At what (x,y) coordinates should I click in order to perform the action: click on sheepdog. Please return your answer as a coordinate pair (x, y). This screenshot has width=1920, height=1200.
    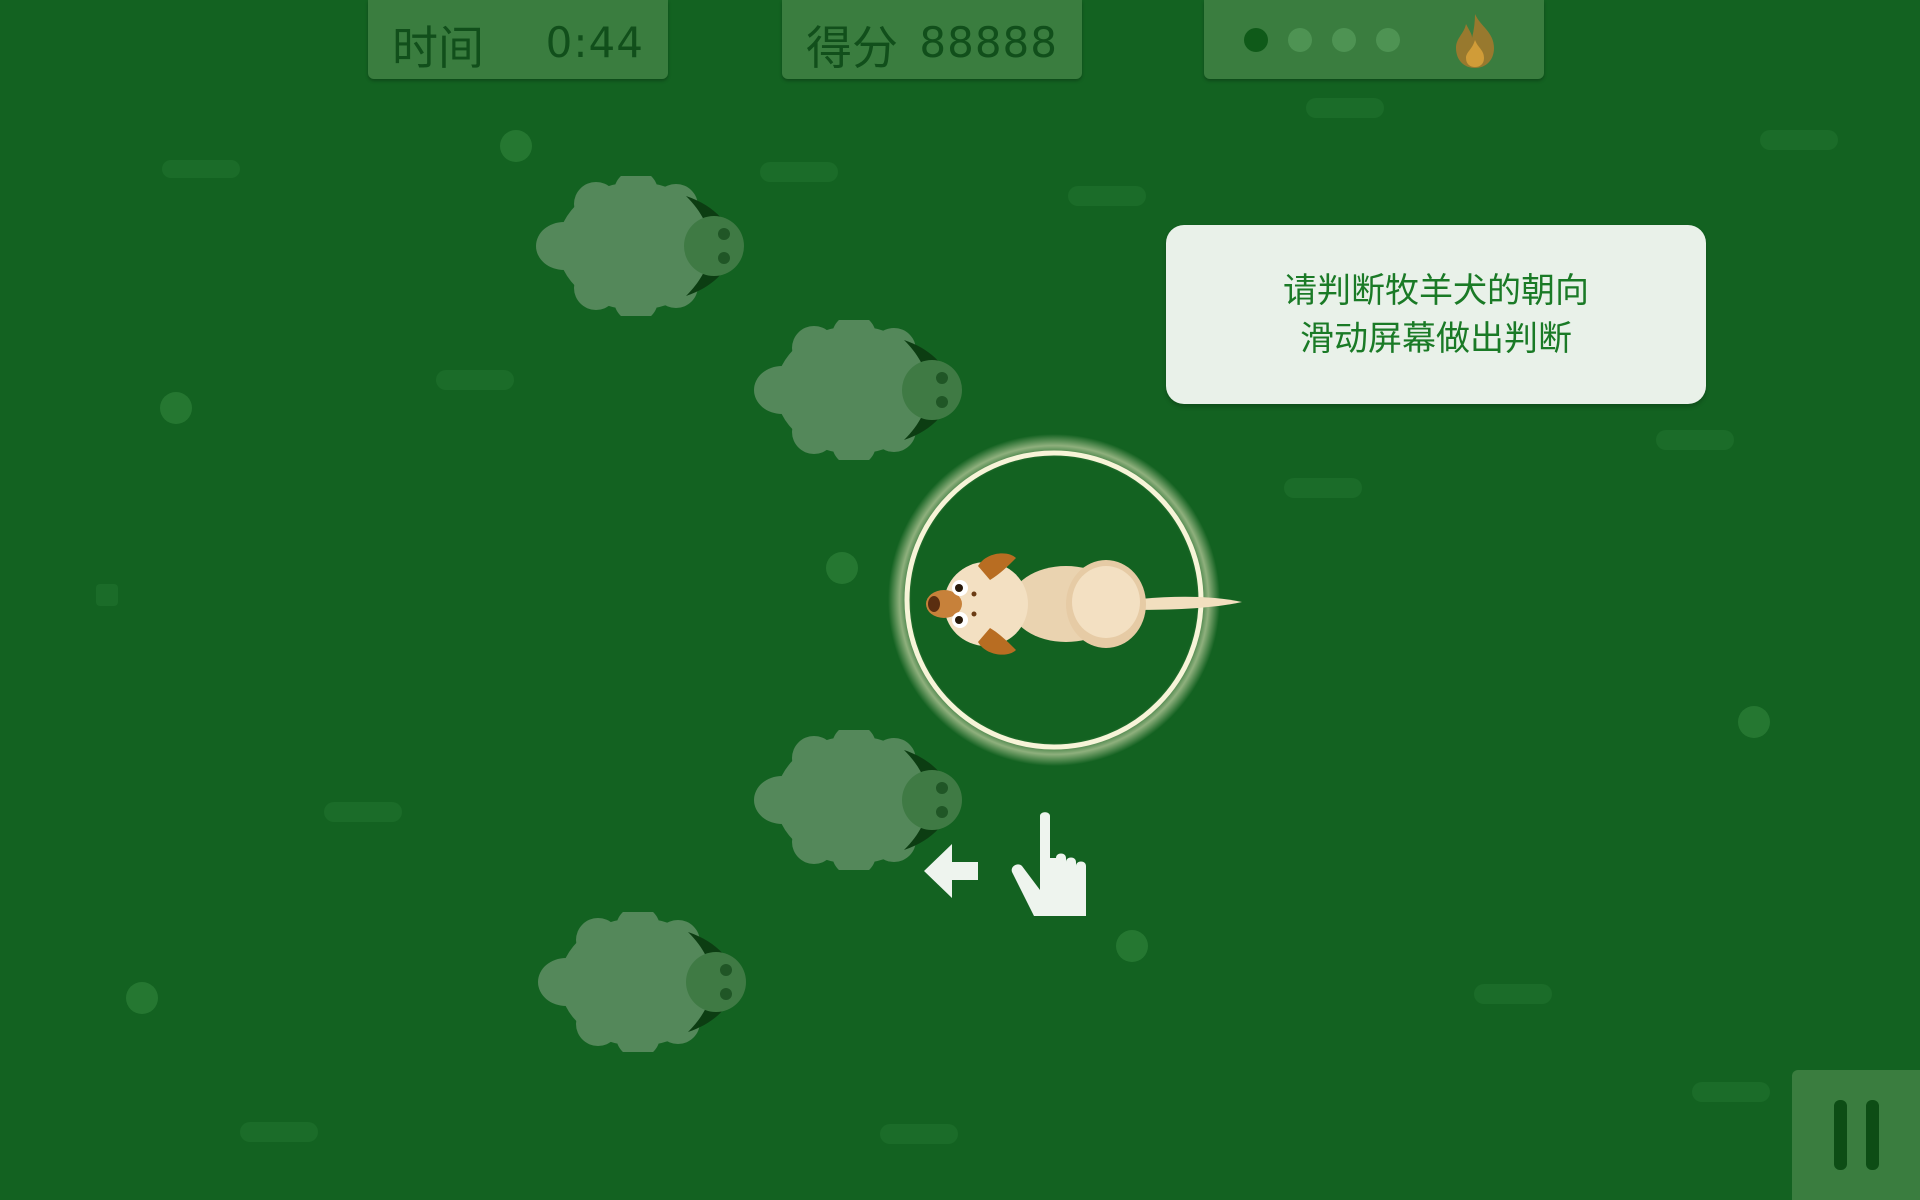
    Looking at the image, I should click on (1084, 604).